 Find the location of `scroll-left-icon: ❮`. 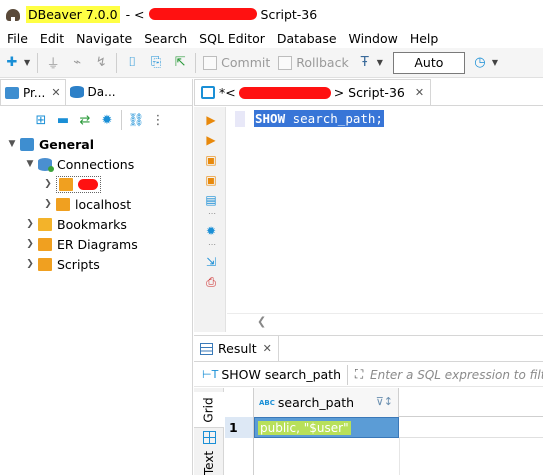

scroll-left-icon: ❮ is located at coordinates (261, 321).